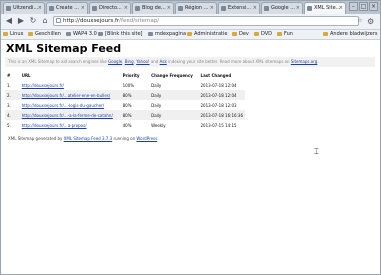  Describe the element at coordinates (288, 34) in the screenshot. I see `bookmark-label: Fun` at that location.